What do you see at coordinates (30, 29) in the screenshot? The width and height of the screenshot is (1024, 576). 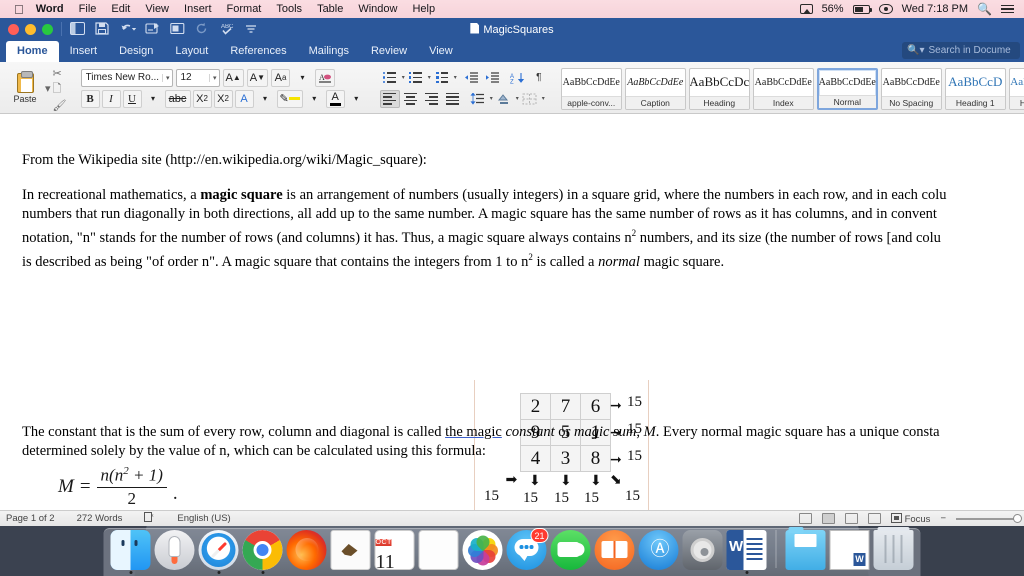 I see `minimize-button` at bounding box center [30, 29].